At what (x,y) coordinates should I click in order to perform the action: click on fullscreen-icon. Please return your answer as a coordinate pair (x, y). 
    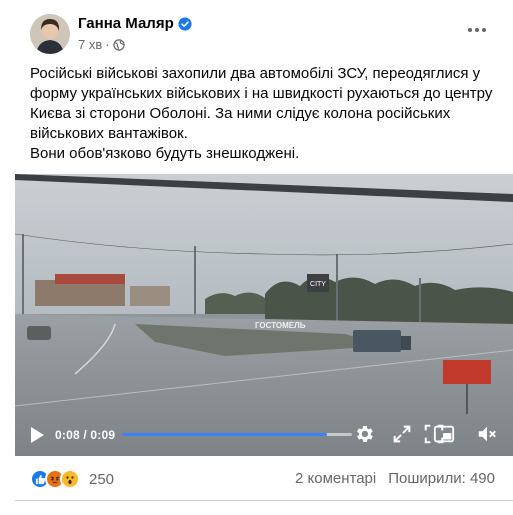
    Looking at the image, I should click on (402, 434).